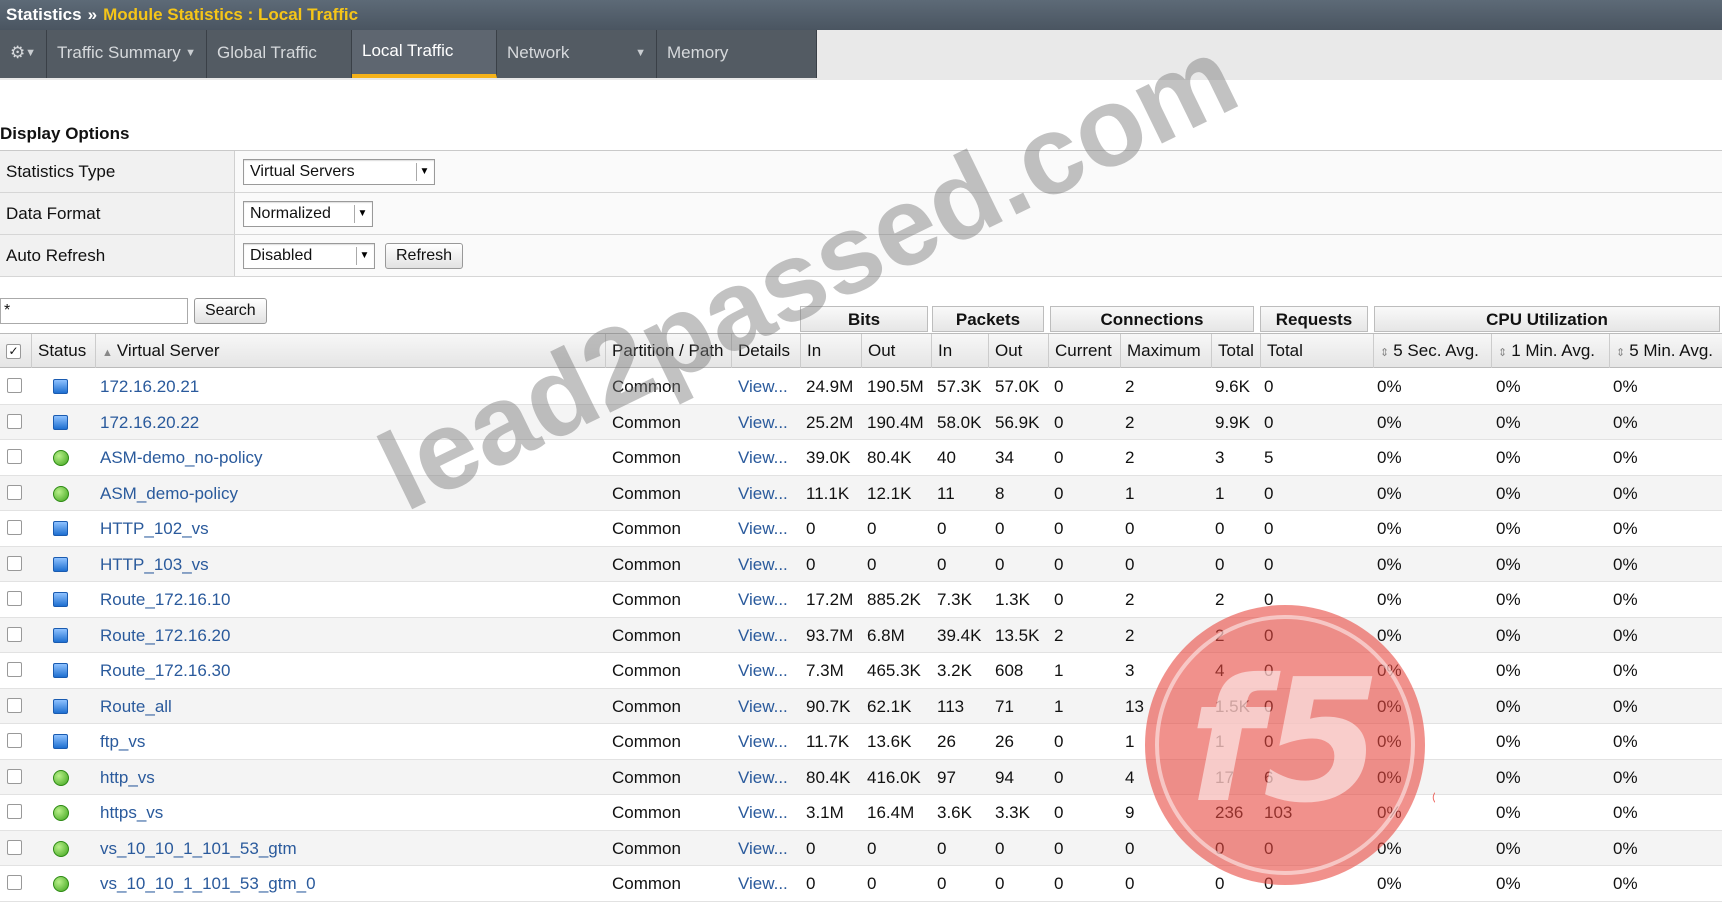 This screenshot has height=902, width=1722. What do you see at coordinates (577, 54) in the screenshot?
I see `tab-network: Network ▼` at bounding box center [577, 54].